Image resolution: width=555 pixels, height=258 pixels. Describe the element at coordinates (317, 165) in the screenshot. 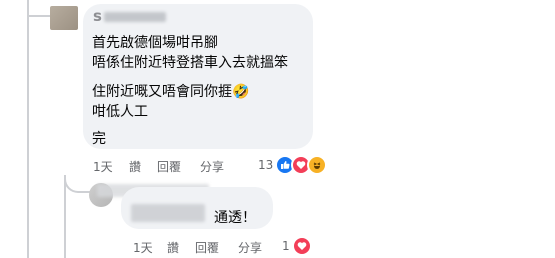

I see `haha-icon` at that location.